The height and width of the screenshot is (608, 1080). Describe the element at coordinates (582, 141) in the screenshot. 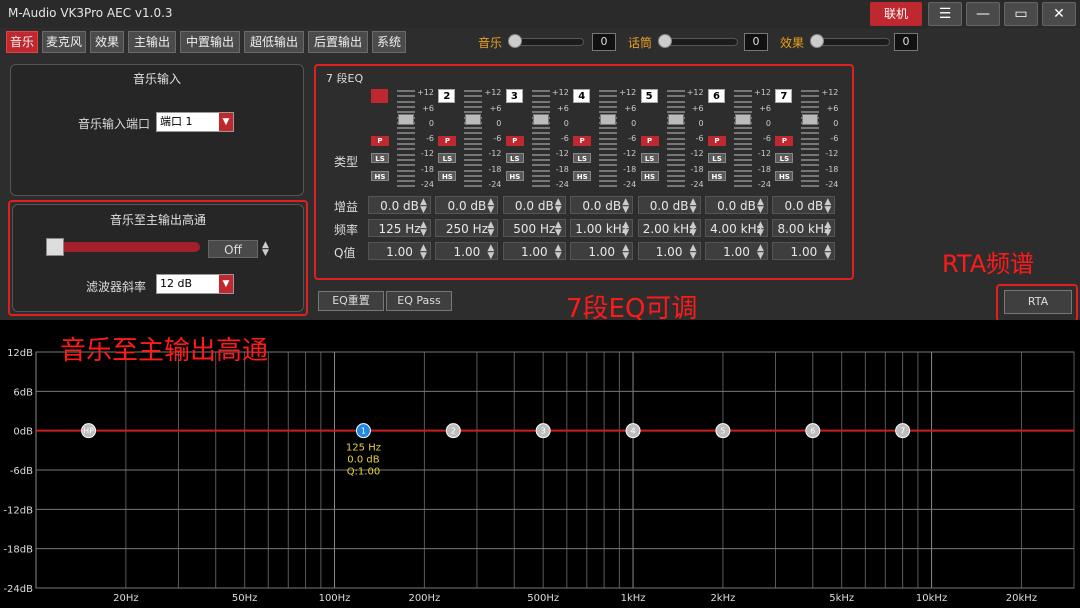

I see `eq-band-4-type-peak: P` at that location.